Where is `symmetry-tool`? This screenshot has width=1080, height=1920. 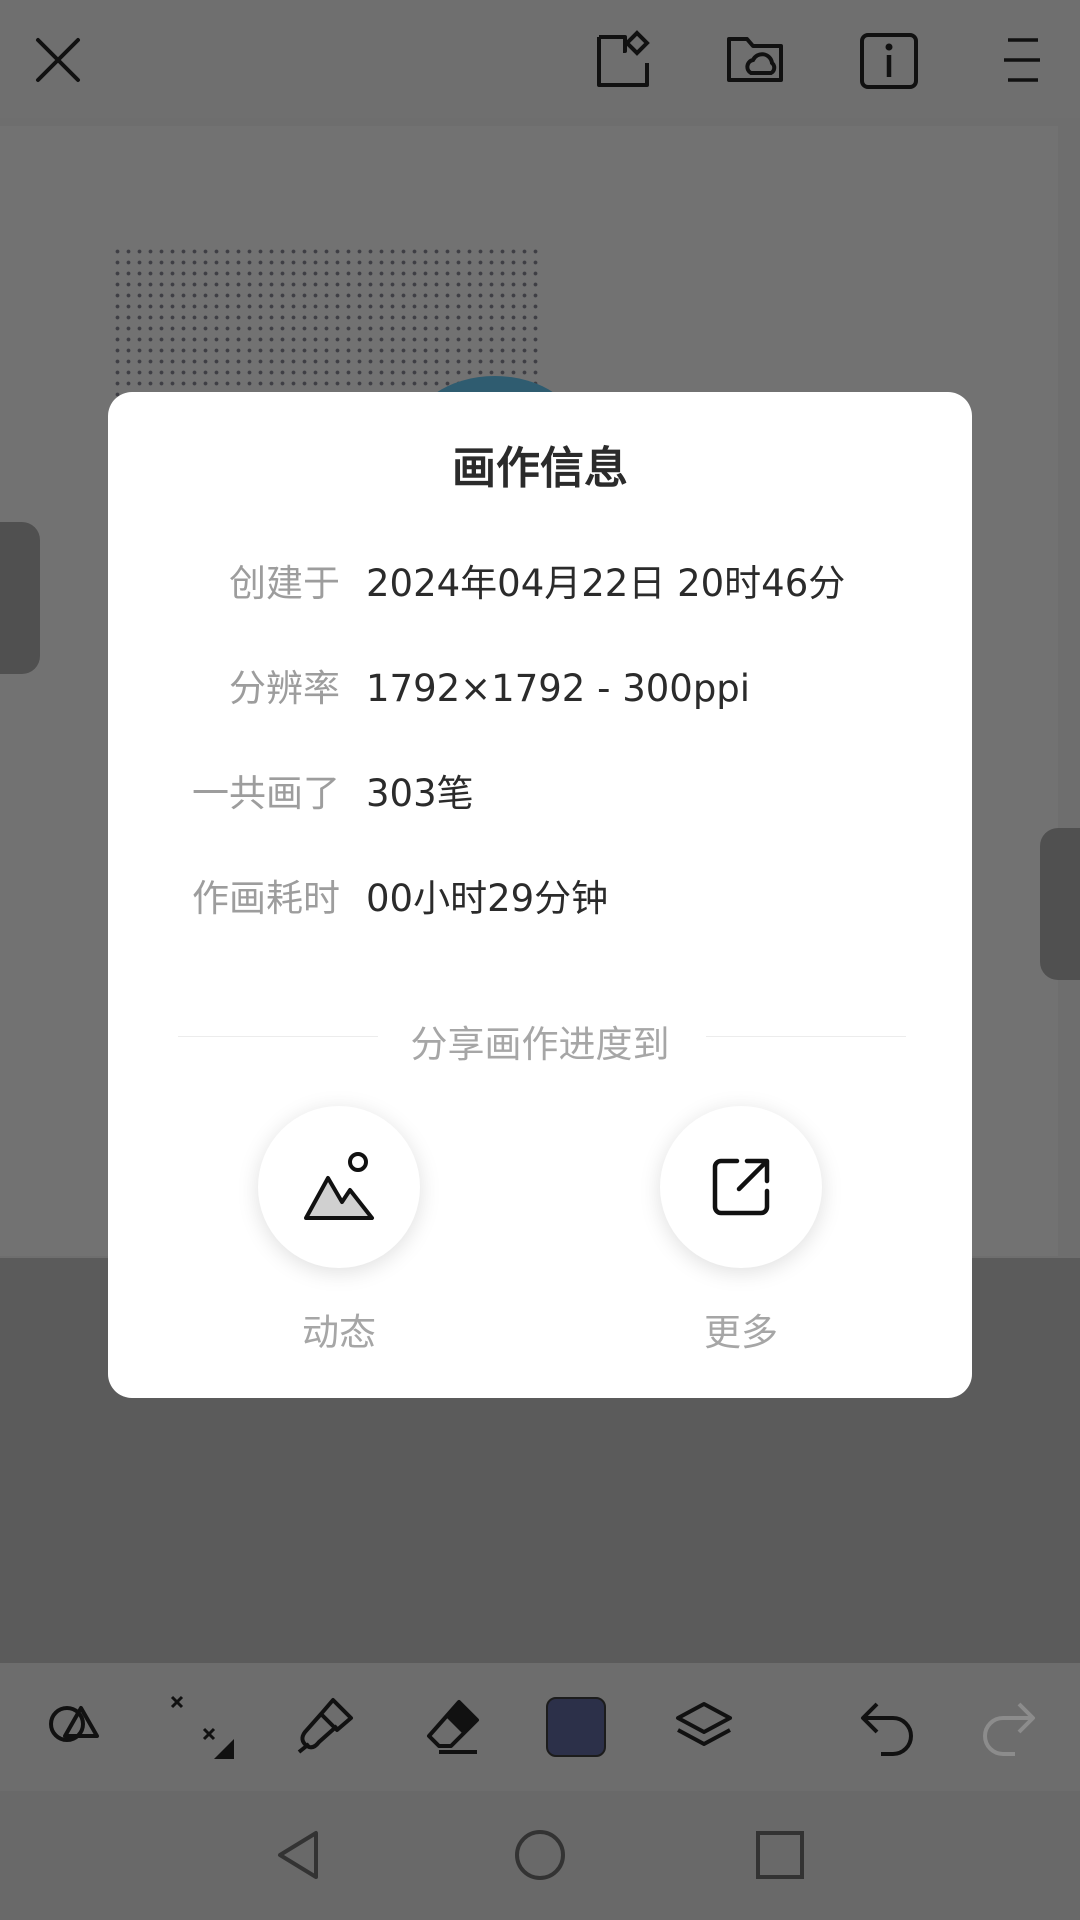 symmetry-tool is located at coordinates (202, 1727).